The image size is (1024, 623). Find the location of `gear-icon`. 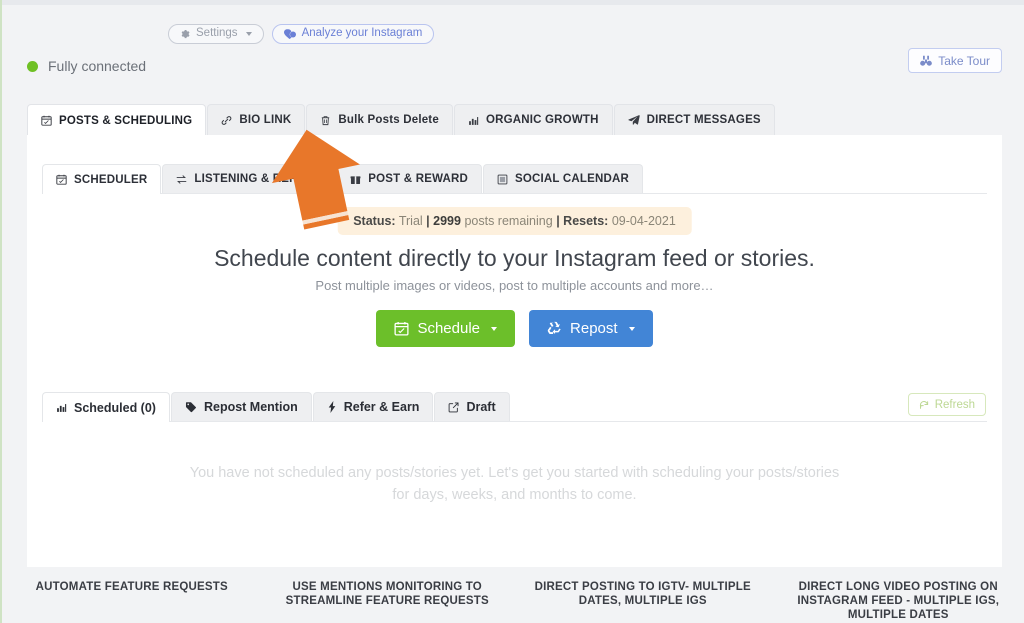

gear-icon is located at coordinates (185, 34).